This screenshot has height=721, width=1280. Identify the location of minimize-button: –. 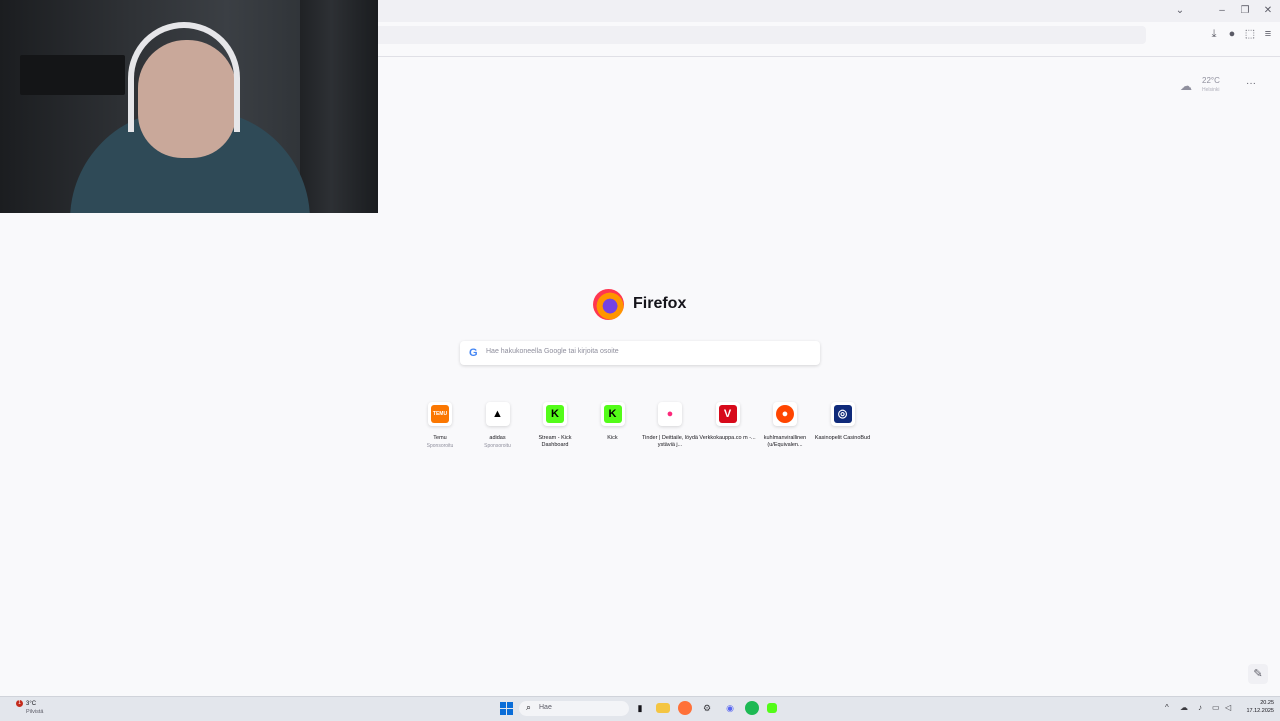
(1222, 11).